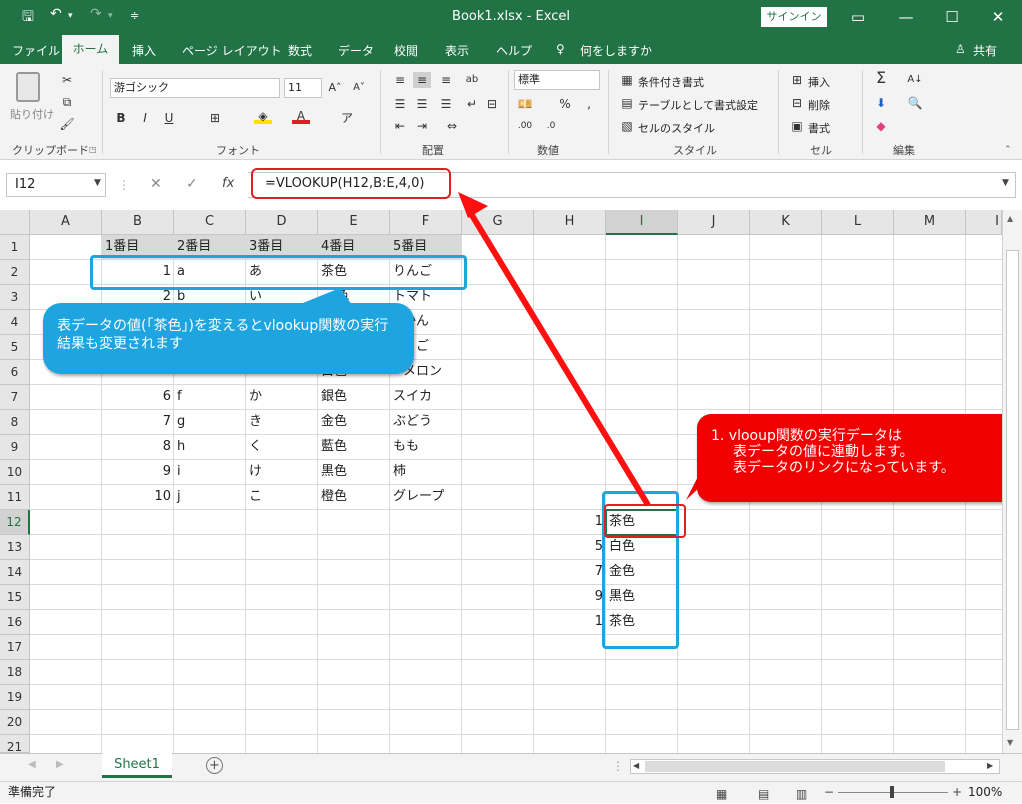  I want to click on scroll-up-icon: ▲, so click(1010, 218).